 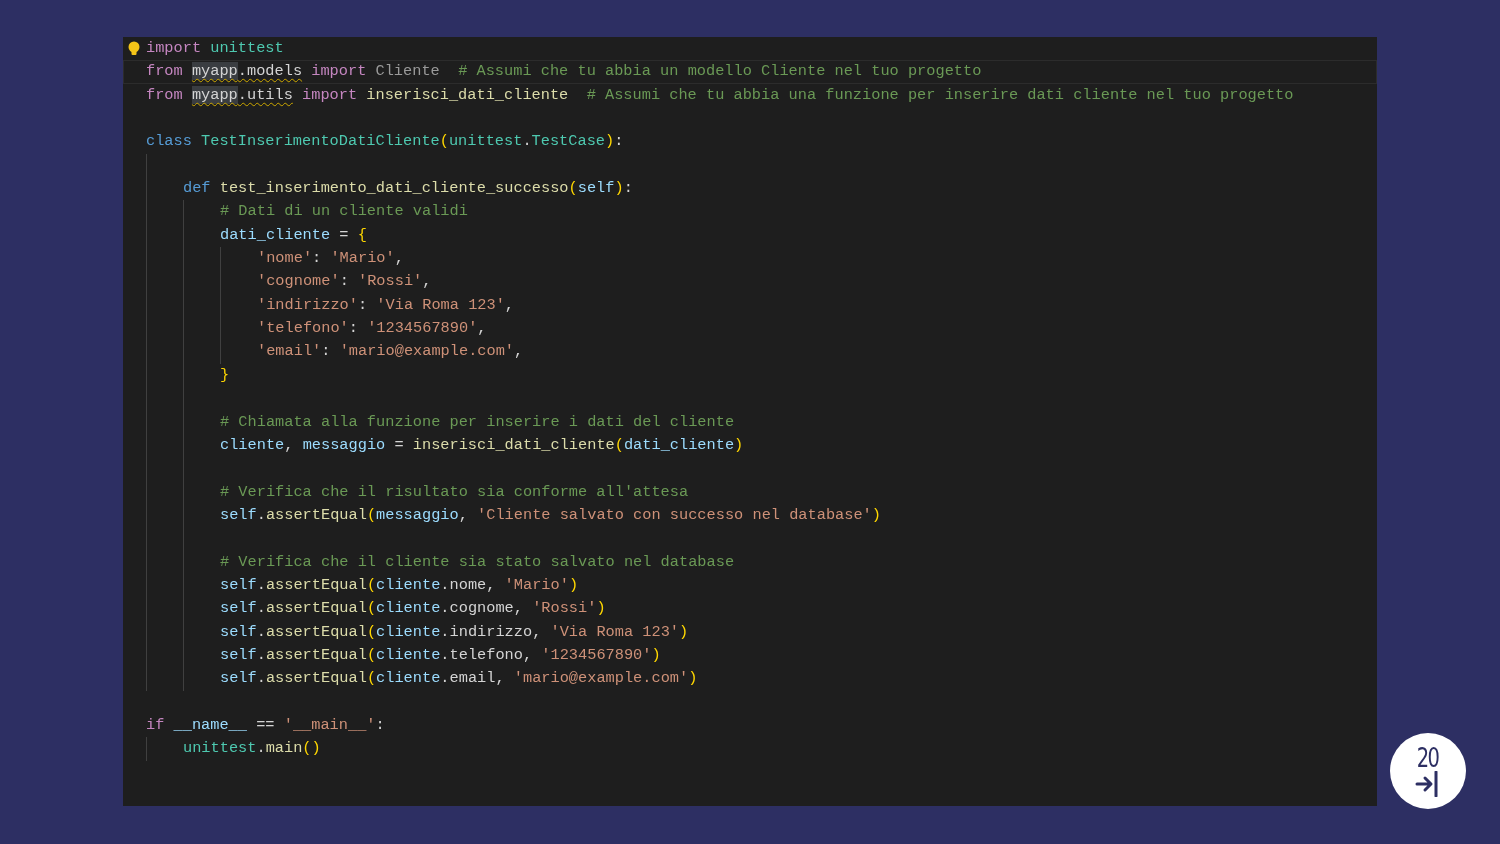 What do you see at coordinates (330, 259) in the screenshot?
I see `code-line: 'nome': 'Mario',` at bounding box center [330, 259].